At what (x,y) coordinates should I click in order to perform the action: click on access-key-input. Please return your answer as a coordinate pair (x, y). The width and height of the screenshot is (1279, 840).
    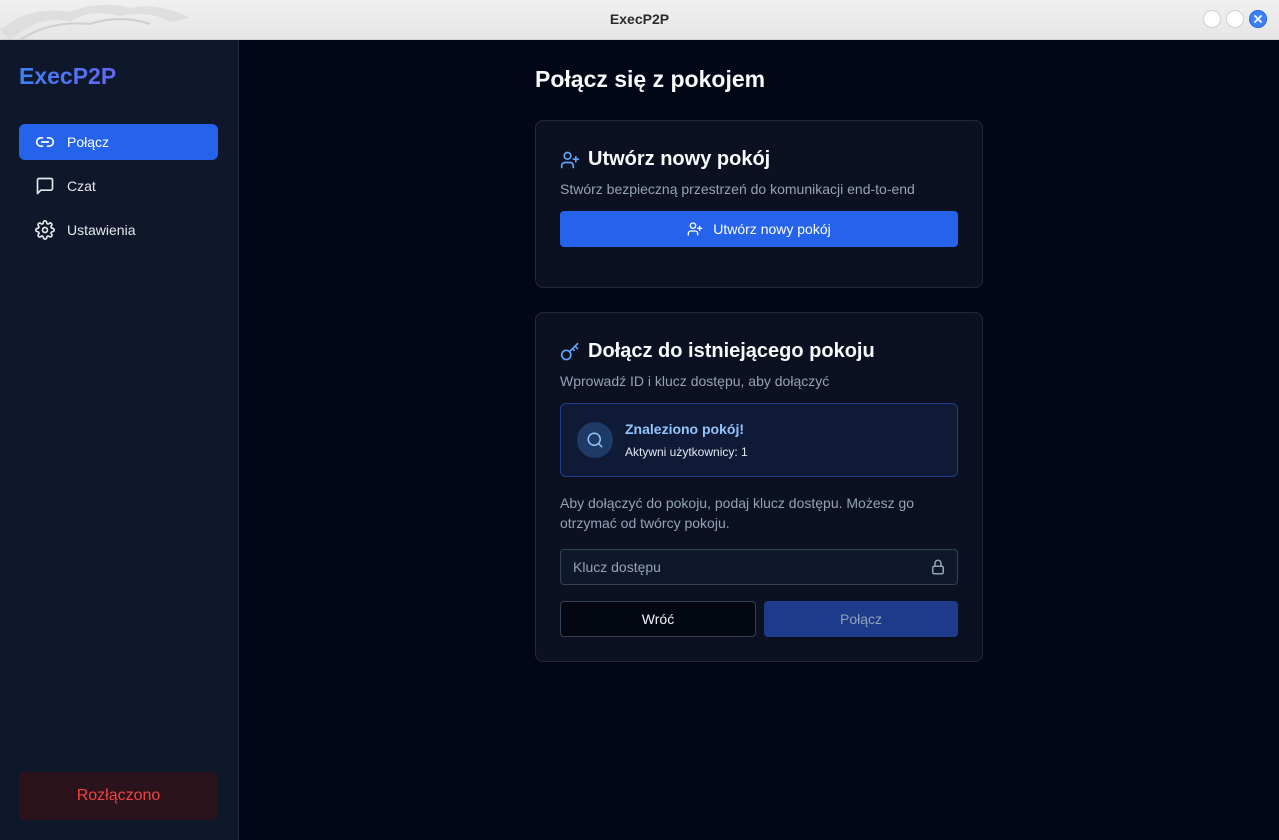
    Looking at the image, I should click on (741, 567).